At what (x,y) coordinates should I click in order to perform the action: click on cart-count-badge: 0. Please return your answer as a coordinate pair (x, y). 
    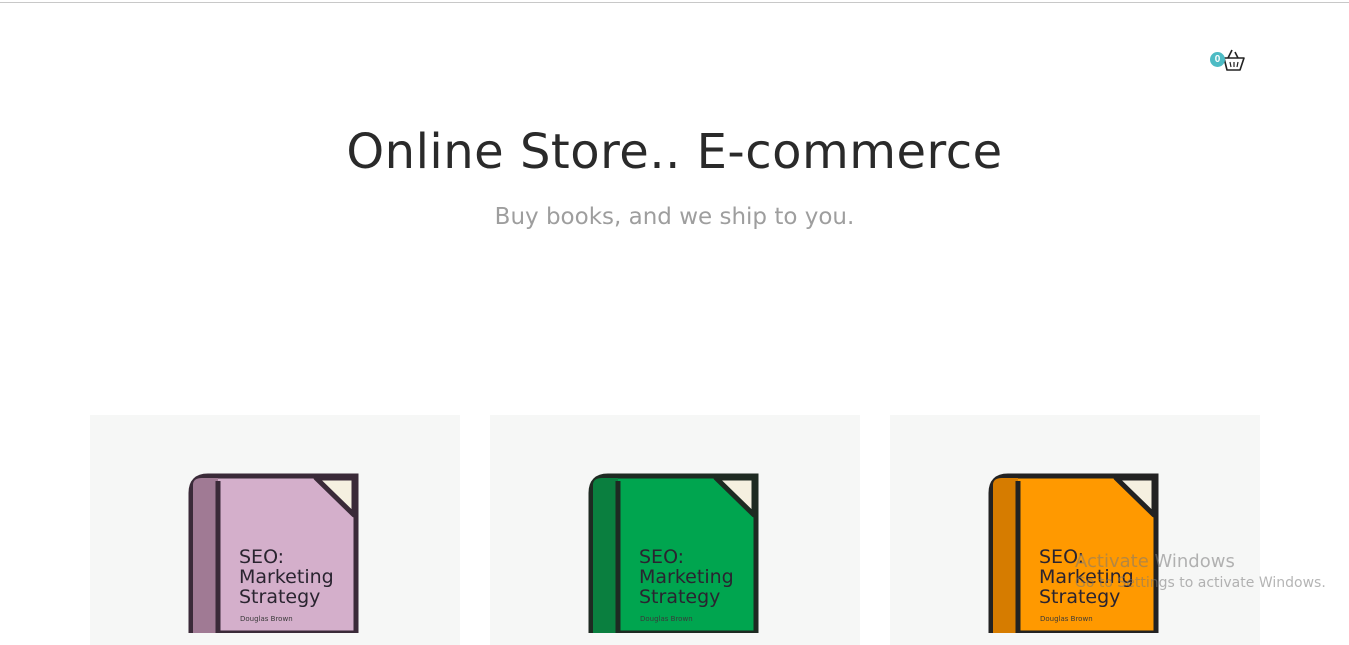
    Looking at the image, I should click on (1217, 59).